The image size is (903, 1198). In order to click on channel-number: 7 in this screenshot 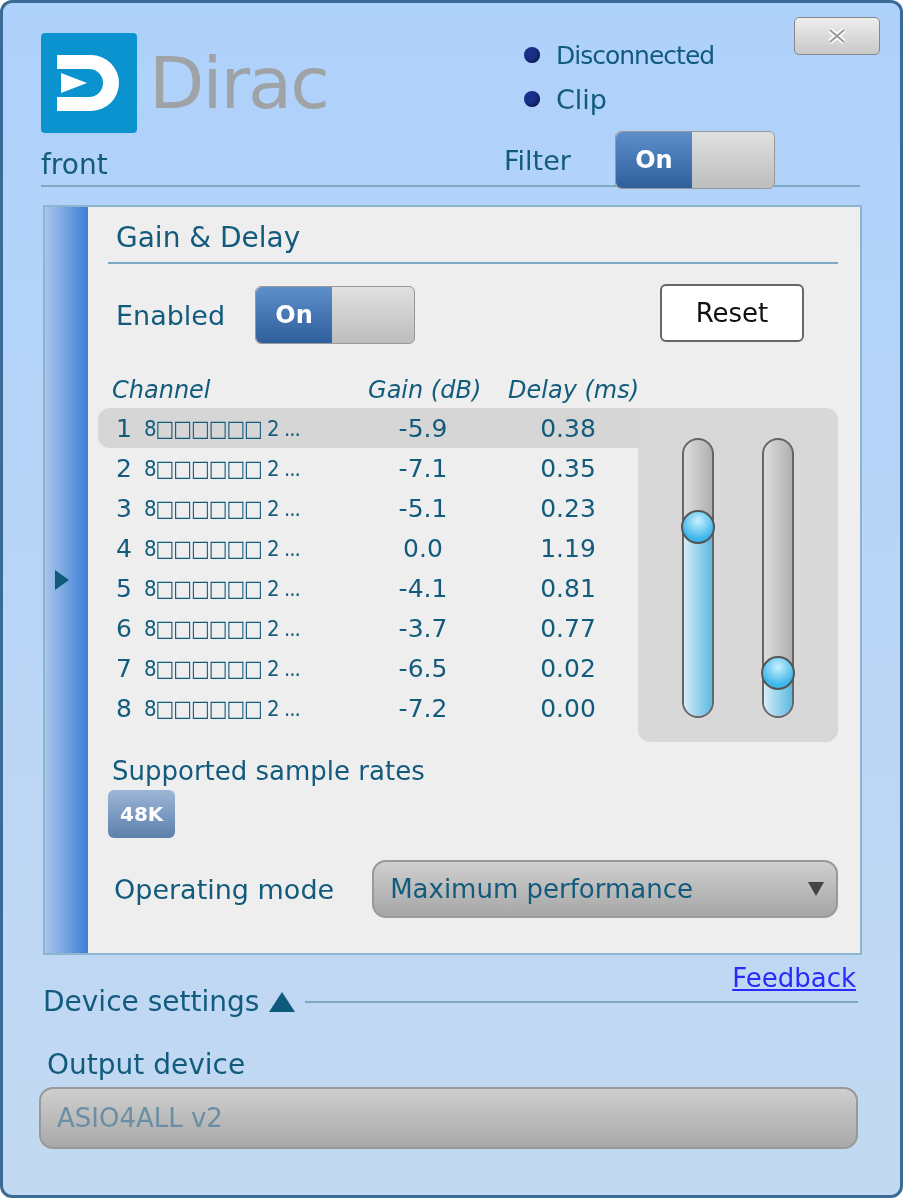, I will do `click(124, 668)`.